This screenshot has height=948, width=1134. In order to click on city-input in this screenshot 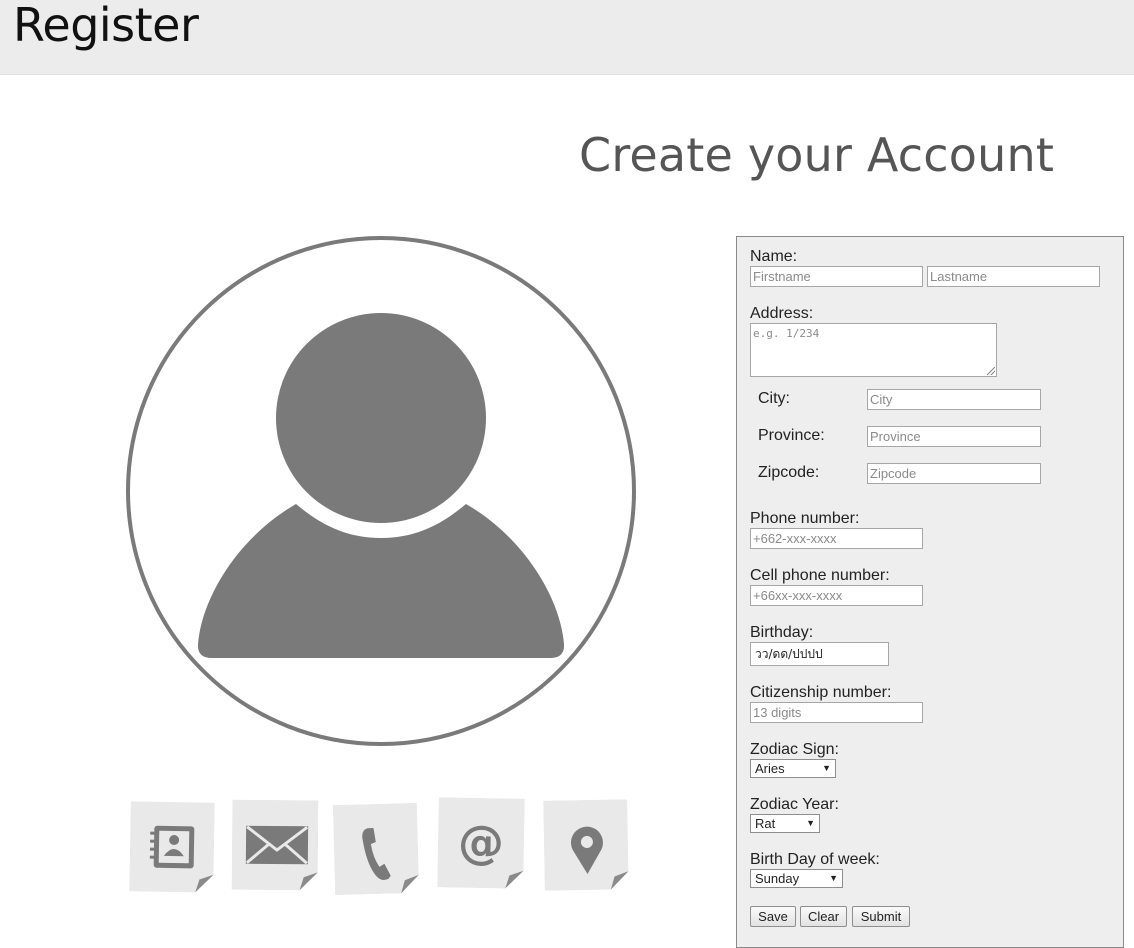, I will do `click(954, 399)`.